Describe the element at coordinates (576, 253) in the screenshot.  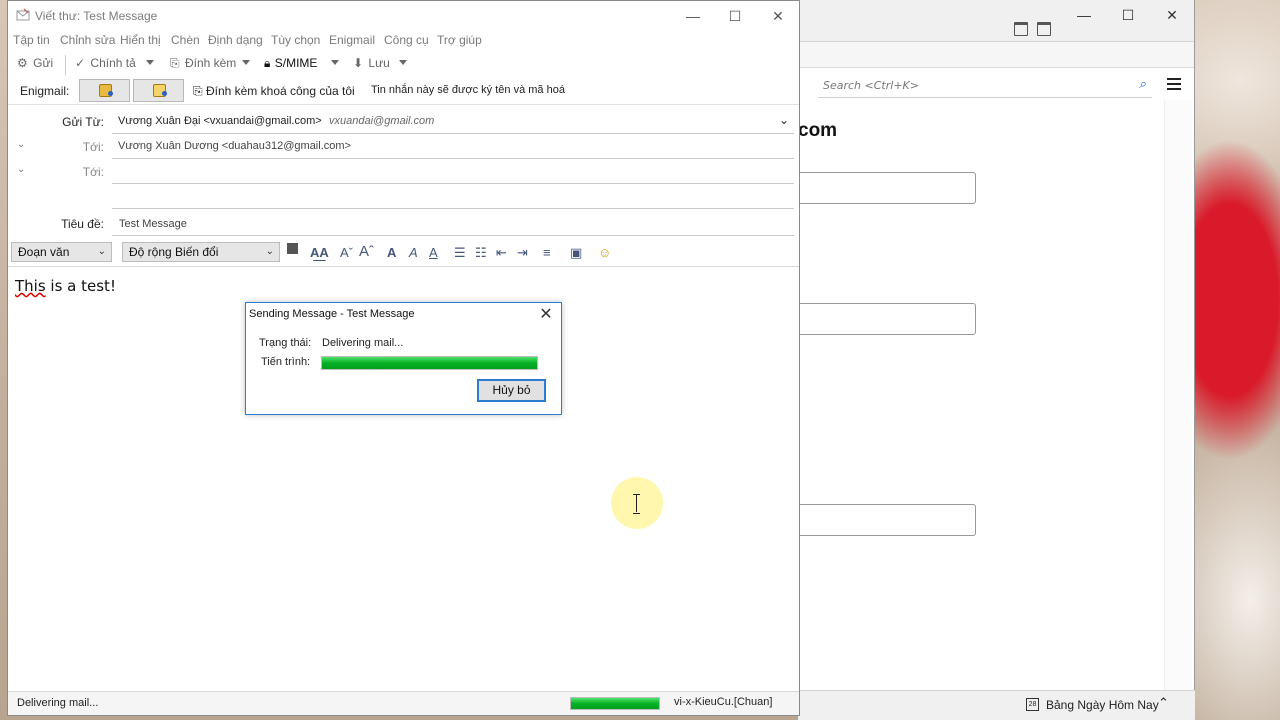
I see `insert-image-icon: ▣` at that location.